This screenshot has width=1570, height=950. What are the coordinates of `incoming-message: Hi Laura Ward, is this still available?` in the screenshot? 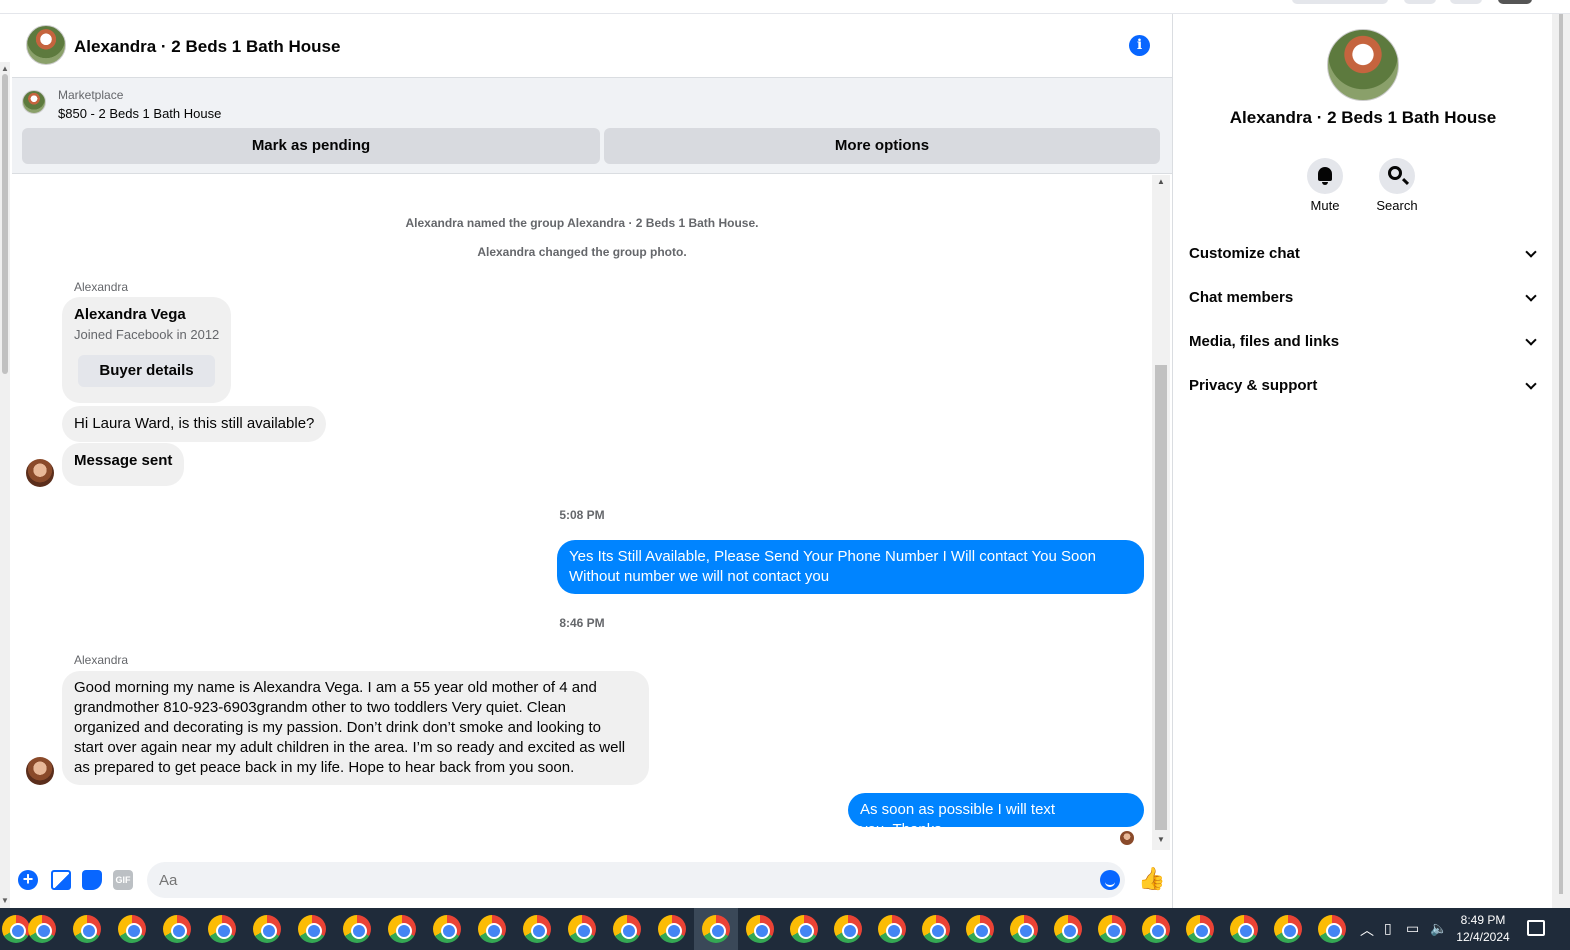 It's located at (194, 424).